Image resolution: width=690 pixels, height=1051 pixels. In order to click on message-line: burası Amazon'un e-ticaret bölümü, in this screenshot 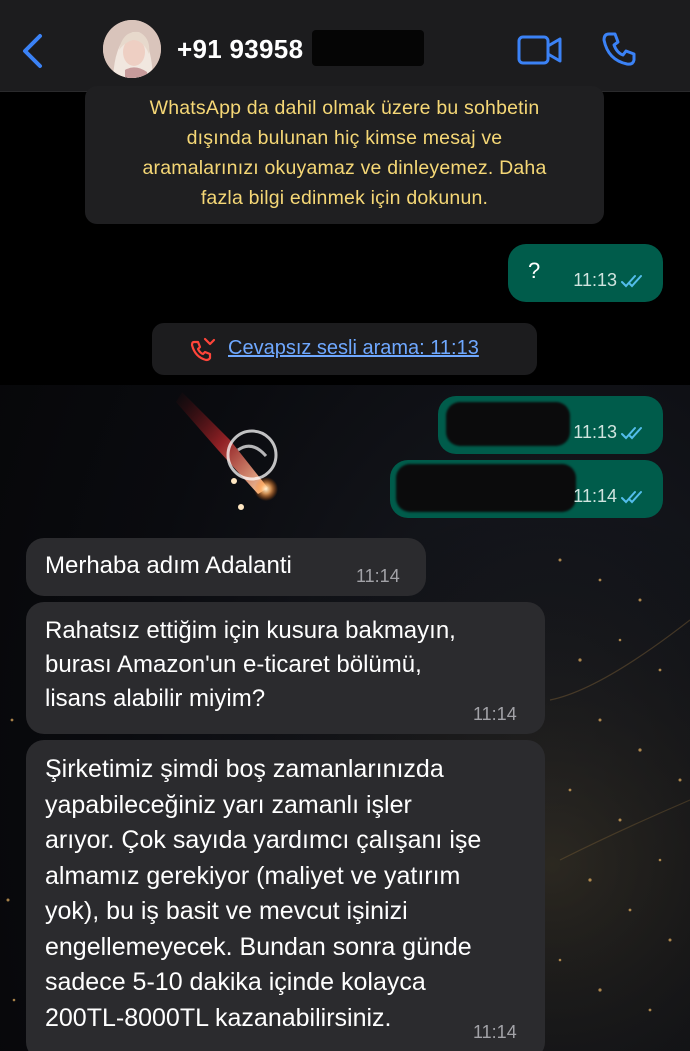, I will do `click(233, 664)`.